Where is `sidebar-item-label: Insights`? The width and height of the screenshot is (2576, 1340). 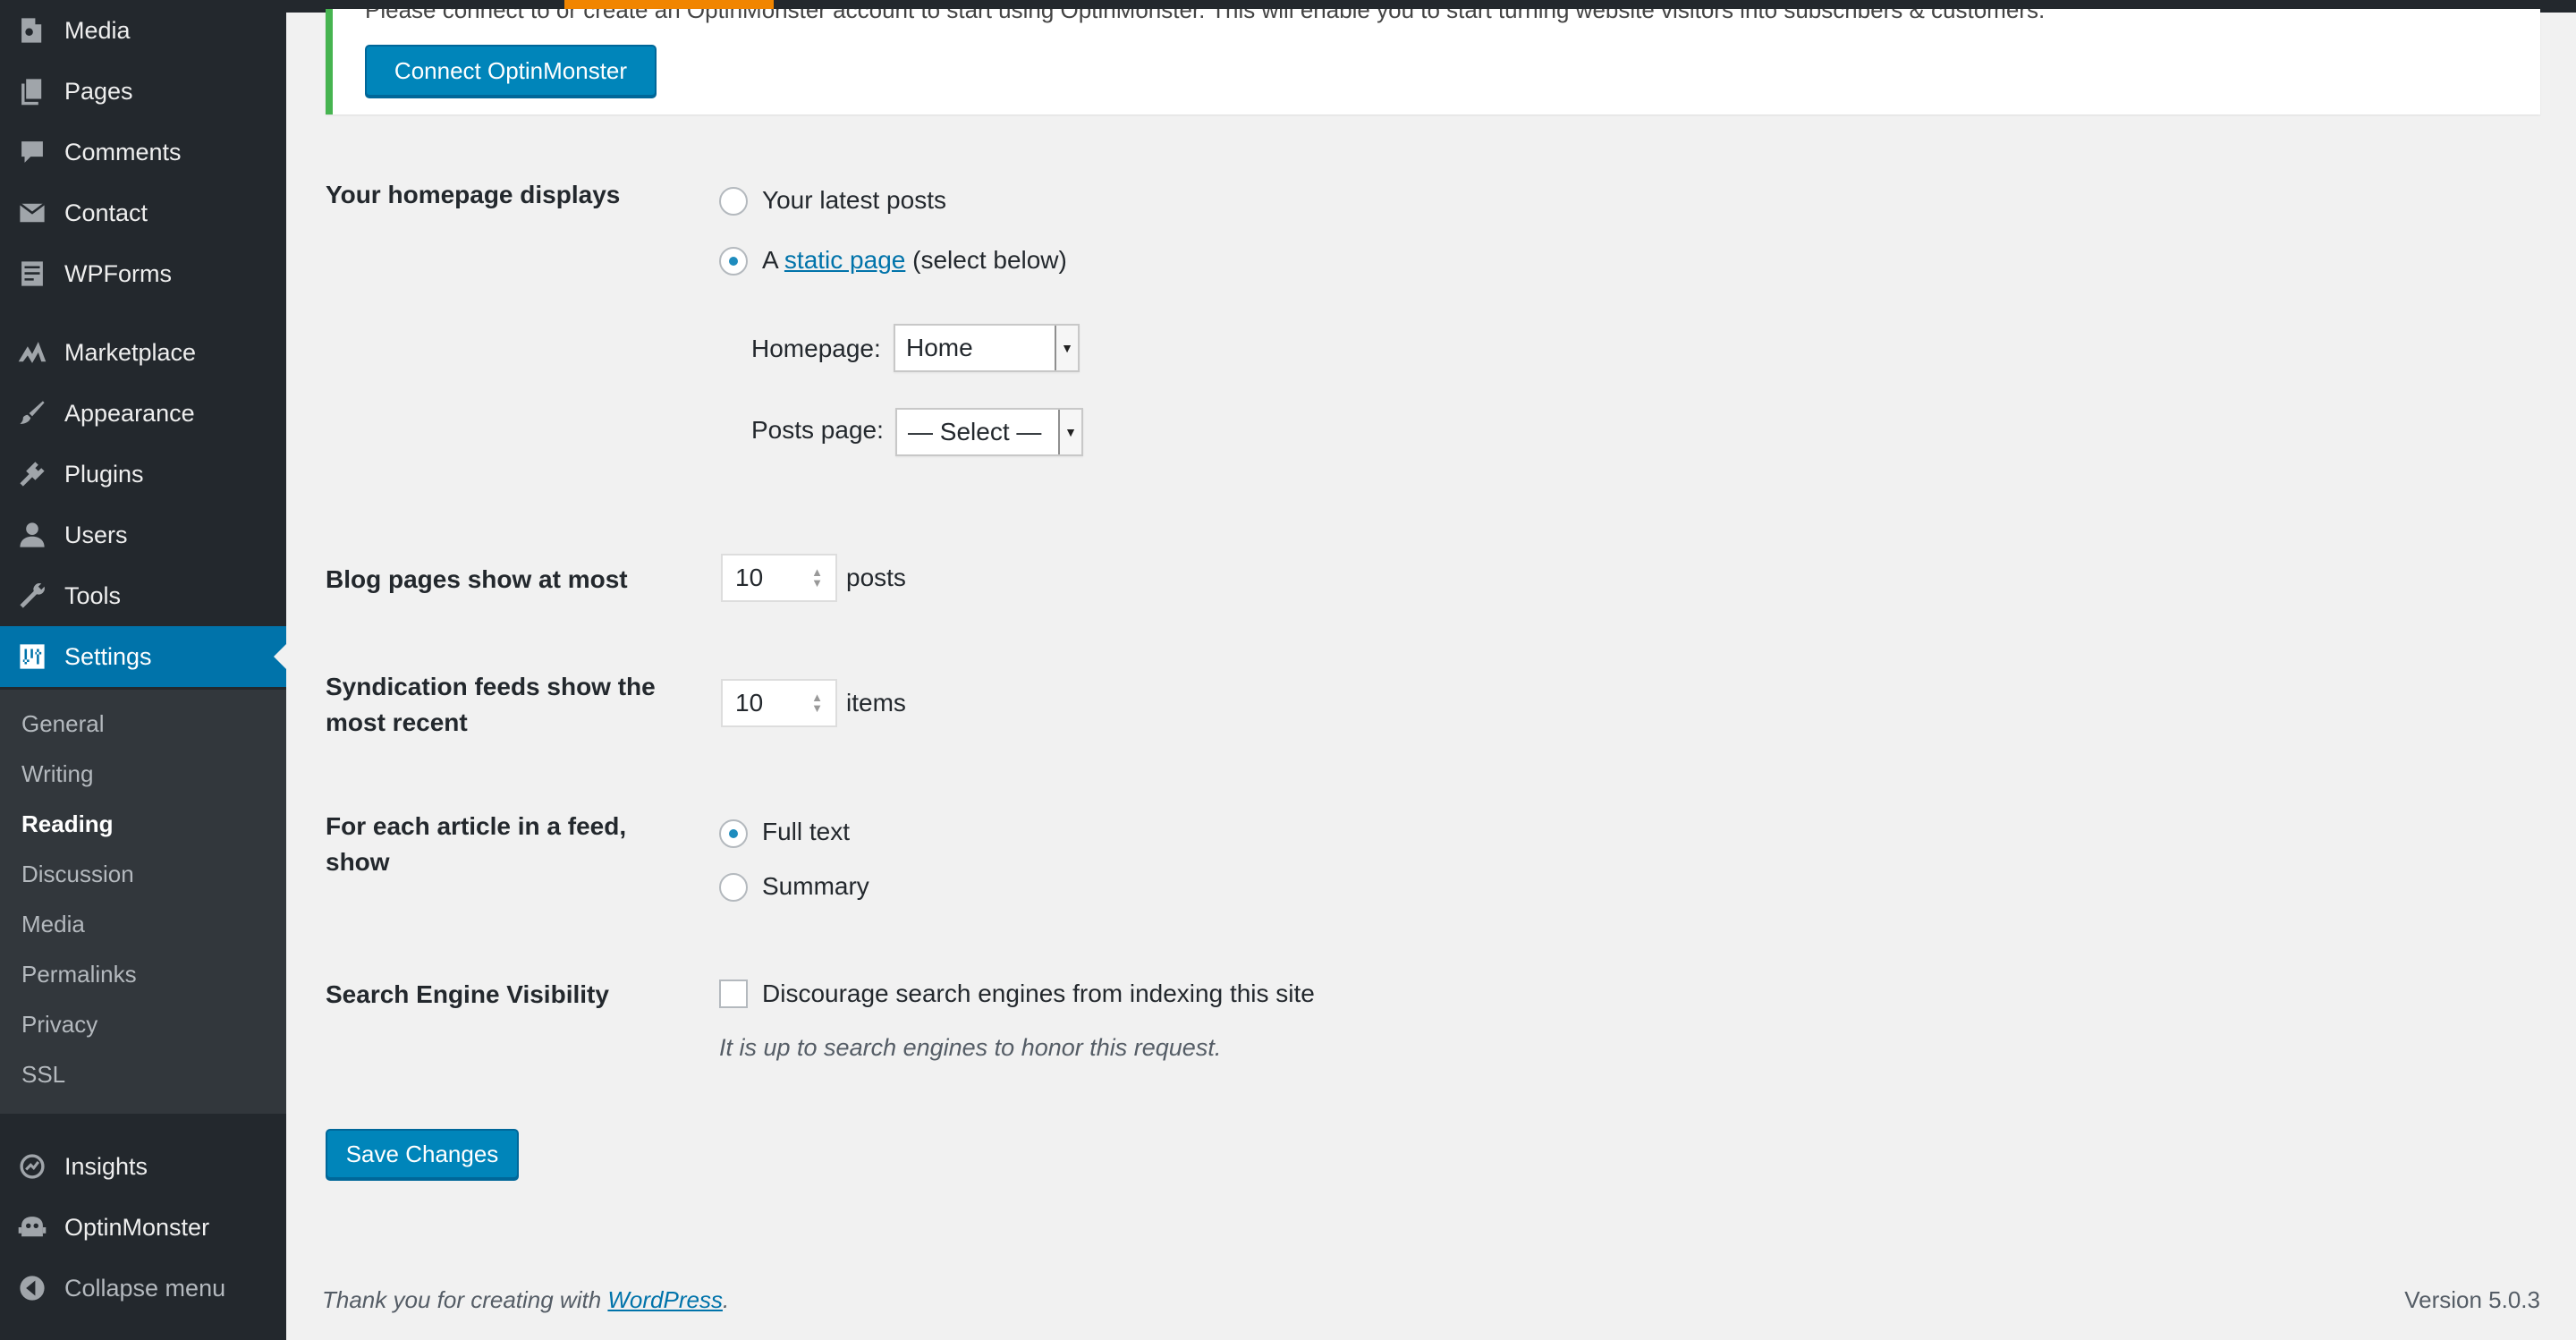 sidebar-item-label: Insights is located at coordinates (106, 1166).